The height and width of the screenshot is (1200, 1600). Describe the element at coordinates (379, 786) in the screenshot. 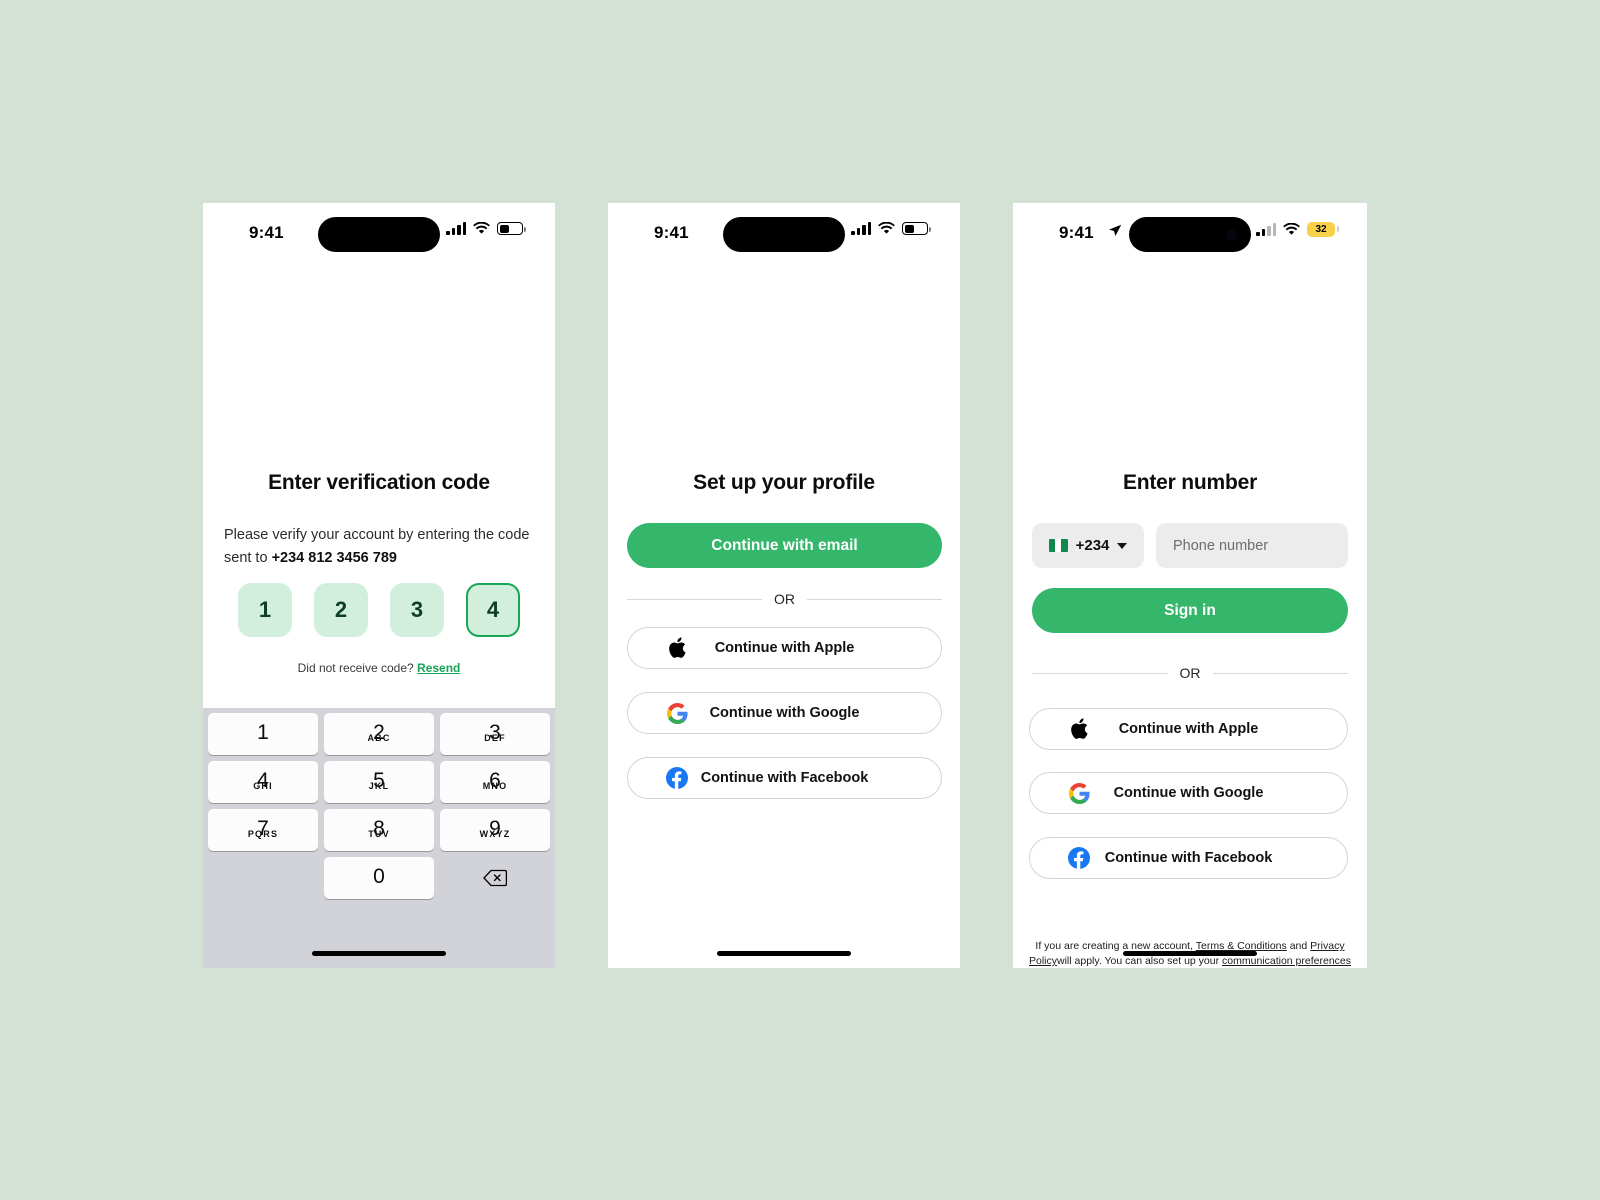

I see `key-letters: JKL` at that location.